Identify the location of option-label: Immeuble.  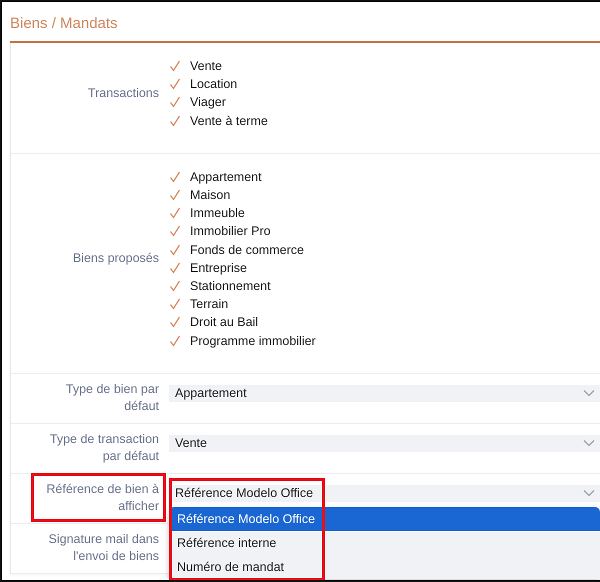
(217, 213).